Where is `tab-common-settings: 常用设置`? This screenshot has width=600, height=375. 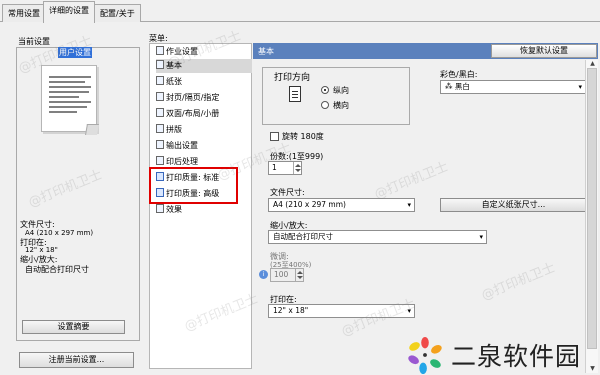 tab-common-settings: 常用设置 is located at coordinates (24, 13).